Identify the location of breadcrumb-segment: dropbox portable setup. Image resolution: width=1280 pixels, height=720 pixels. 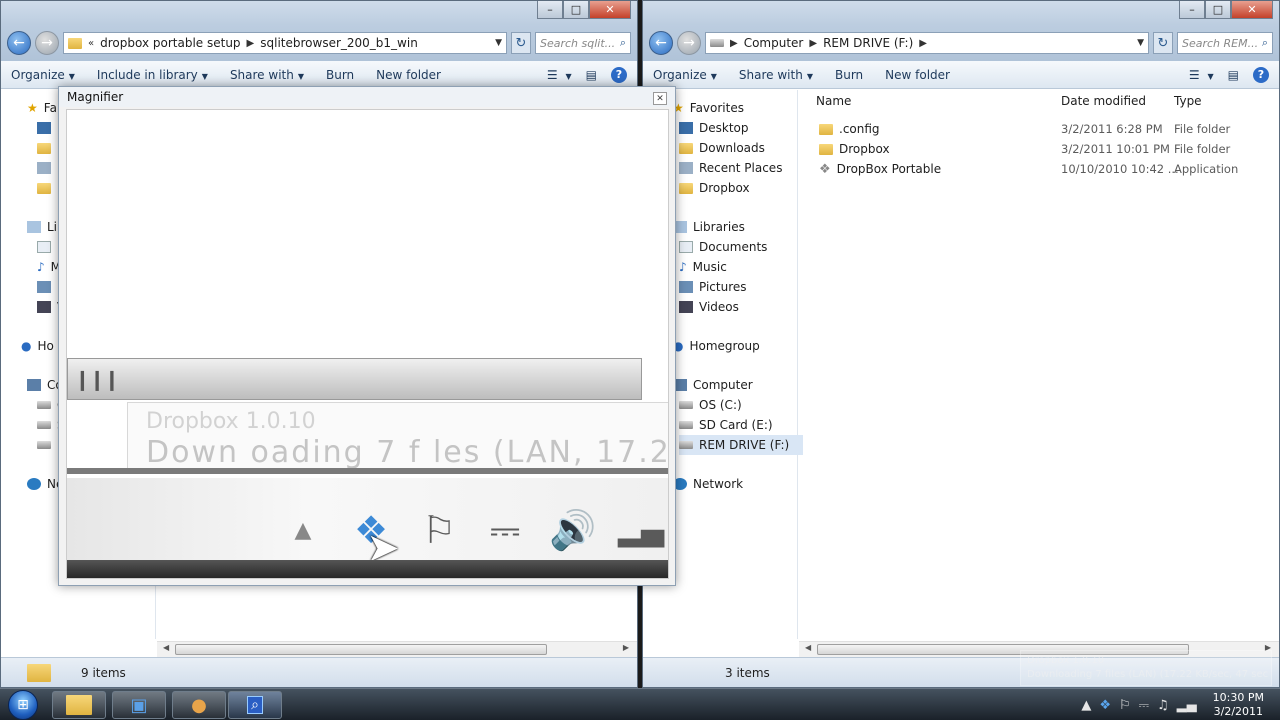
(170, 43).